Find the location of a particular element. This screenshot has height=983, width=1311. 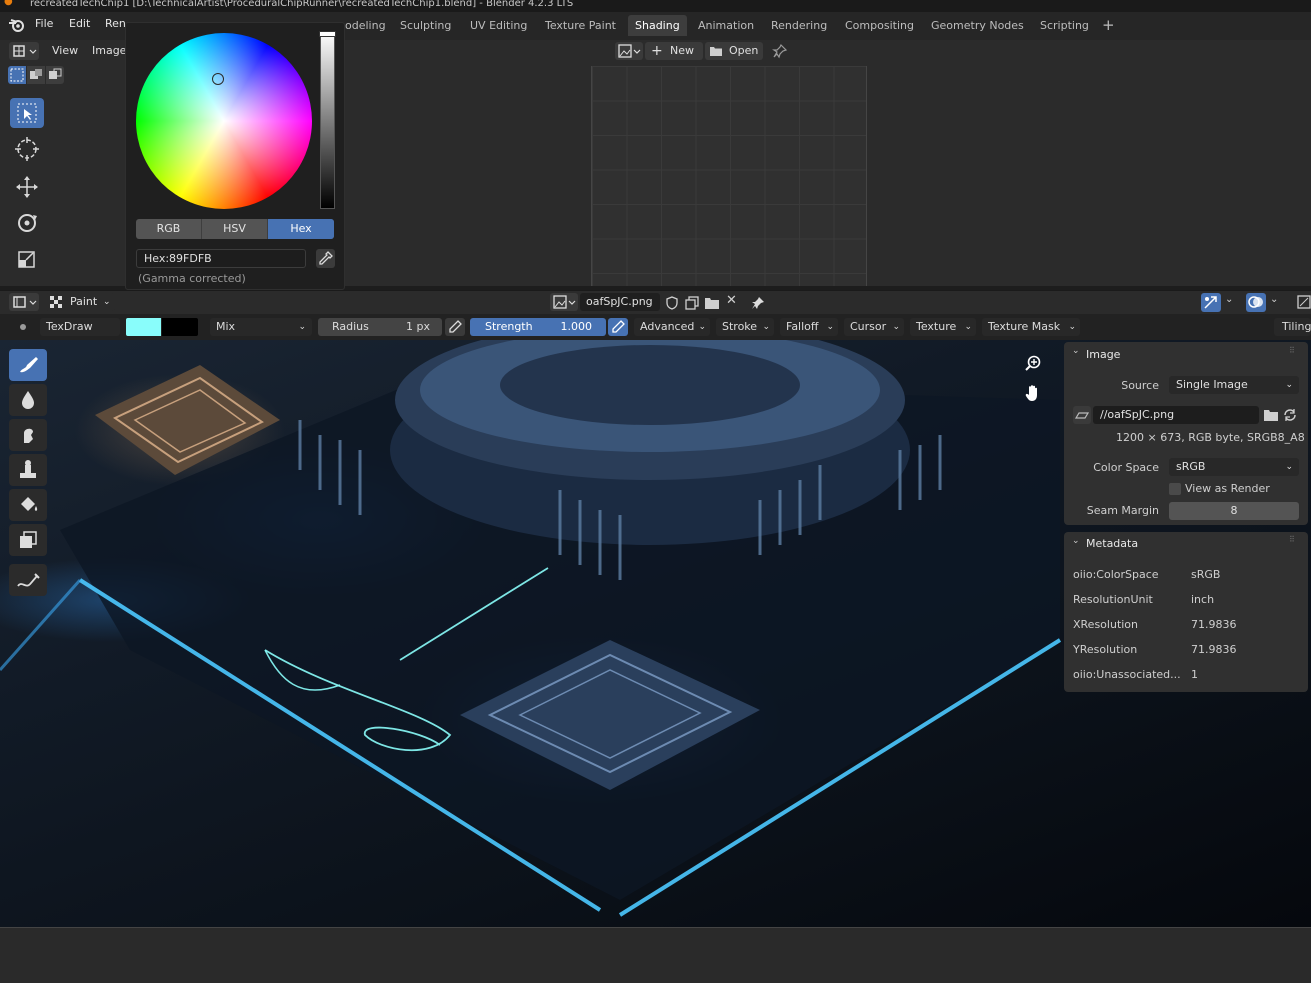

smear-tool is located at coordinates (28, 435).